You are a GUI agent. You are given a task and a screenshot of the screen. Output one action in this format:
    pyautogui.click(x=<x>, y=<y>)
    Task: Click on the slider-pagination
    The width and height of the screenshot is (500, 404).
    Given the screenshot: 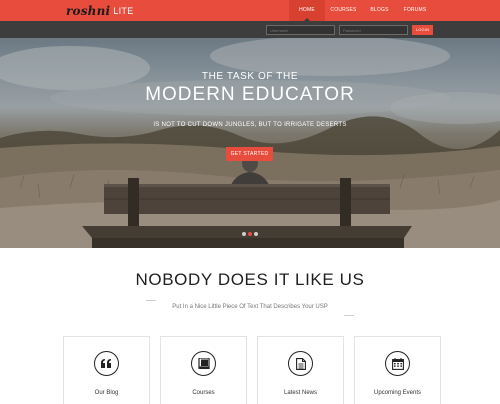 What is the action you would take?
    pyautogui.click(x=250, y=234)
    